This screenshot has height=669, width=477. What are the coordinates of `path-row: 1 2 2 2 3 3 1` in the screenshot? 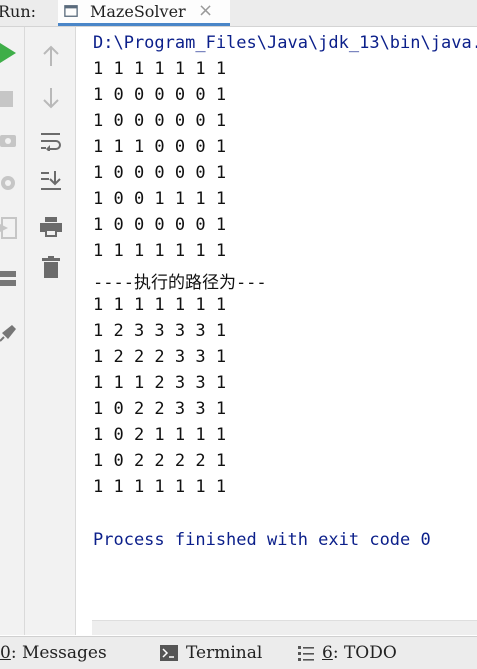 It's located at (160, 357).